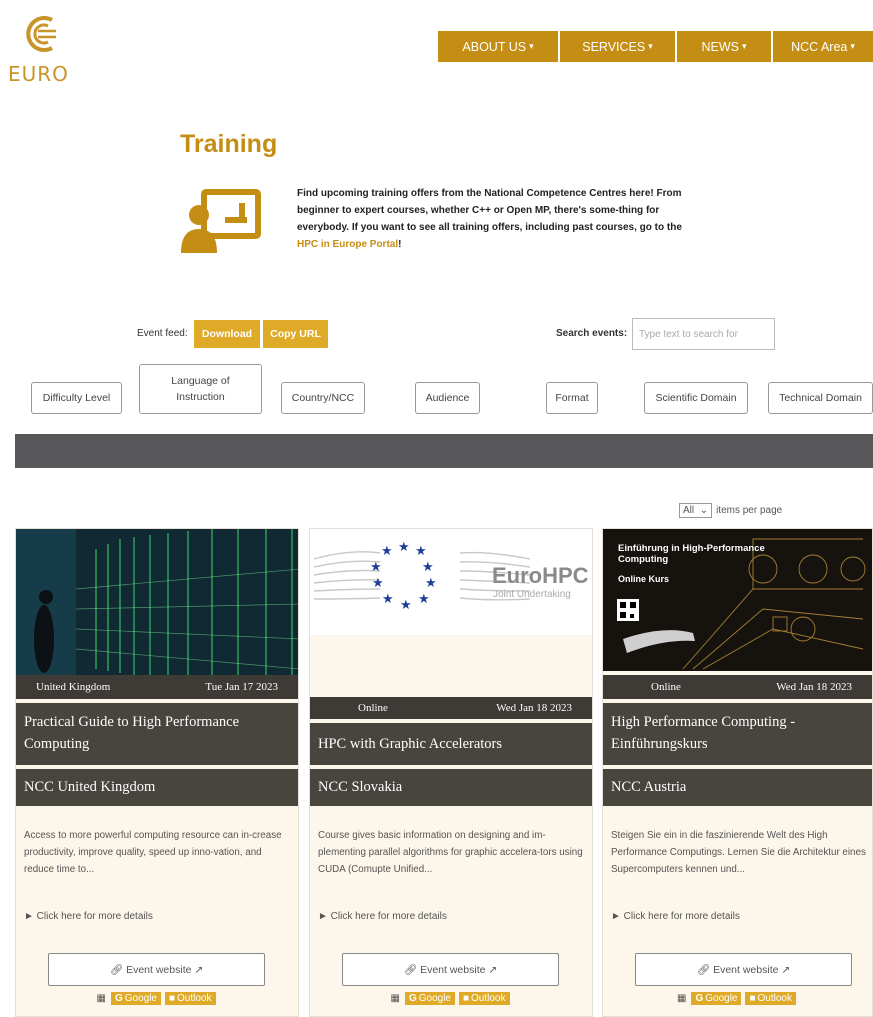 The image size is (873, 1017). Describe the element at coordinates (682, 998) in the screenshot. I see `calendar-icon: ▦` at that location.